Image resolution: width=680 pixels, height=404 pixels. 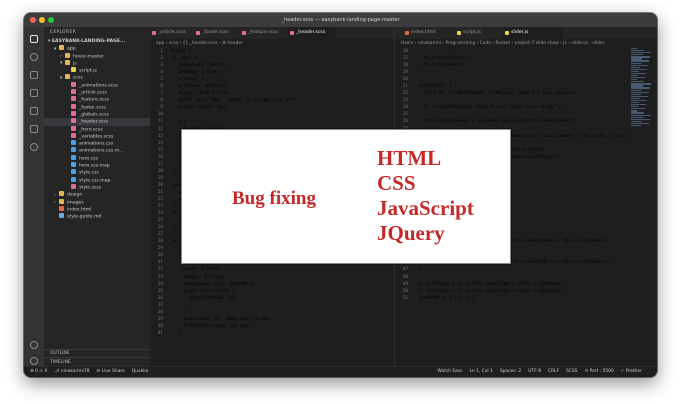 I want to click on timeline-section: TIMELINE, so click(x=97, y=361).